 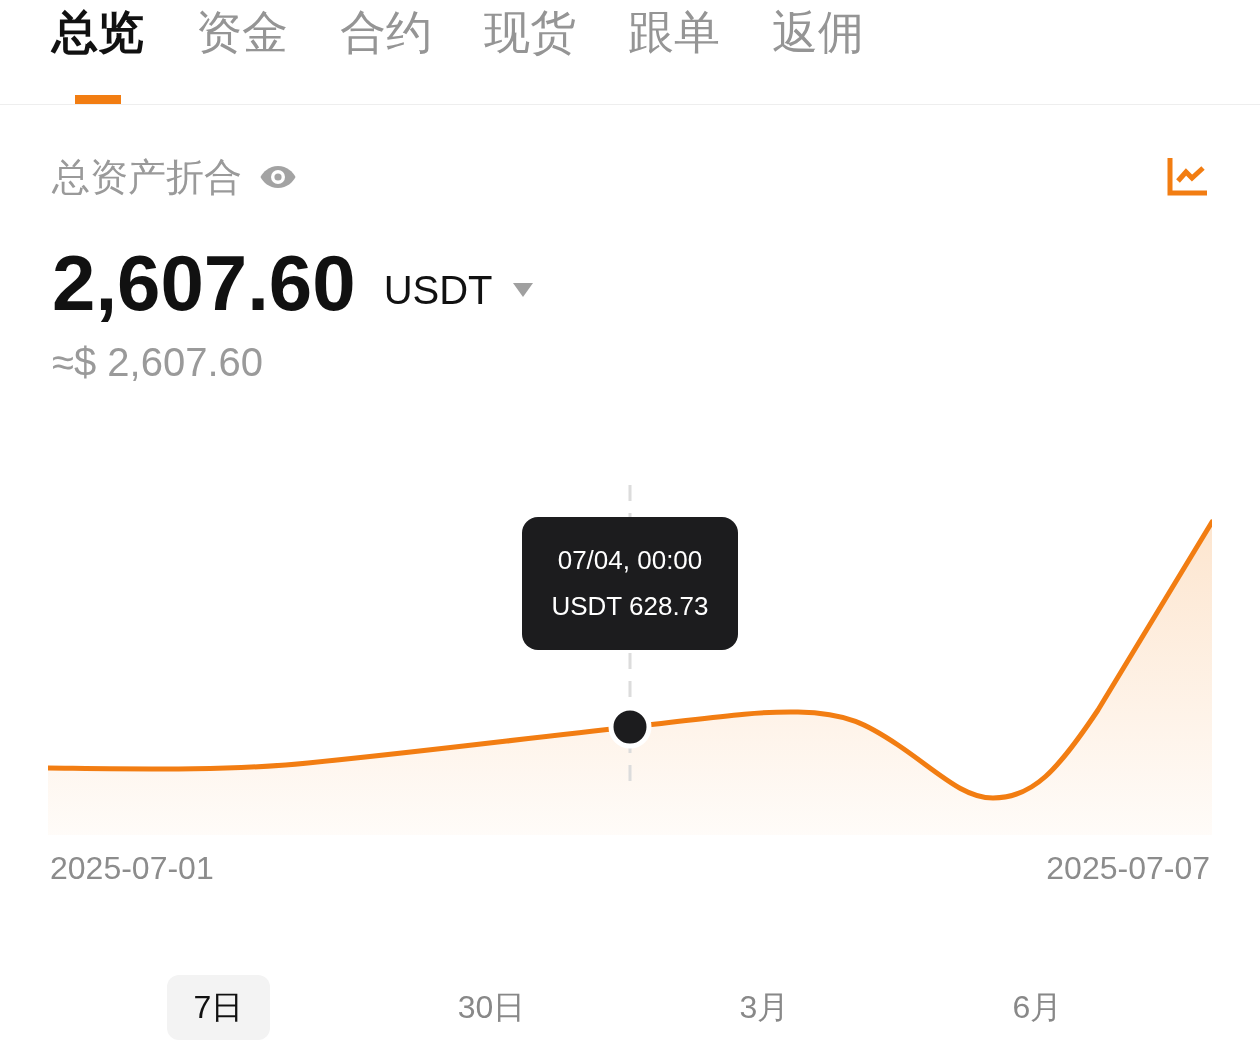 I want to click on time-range-tab: 3月, so click(x=764, y=1007).